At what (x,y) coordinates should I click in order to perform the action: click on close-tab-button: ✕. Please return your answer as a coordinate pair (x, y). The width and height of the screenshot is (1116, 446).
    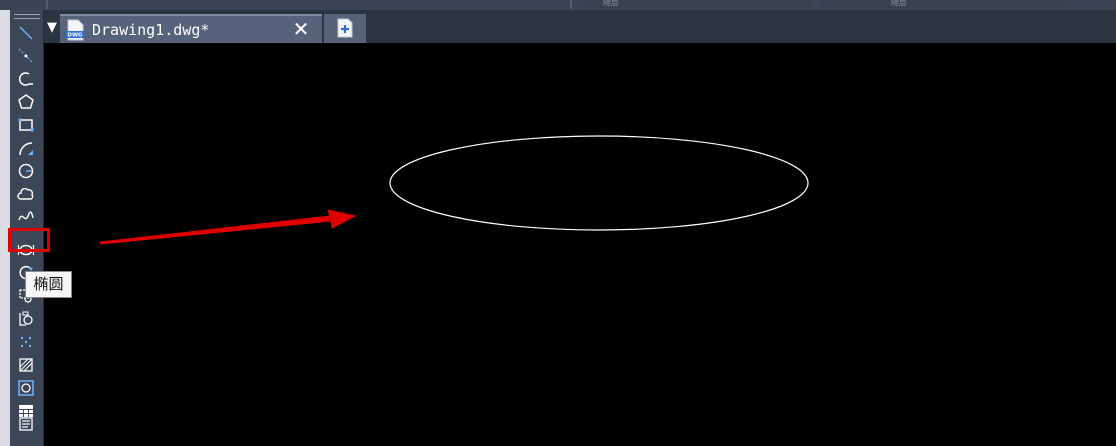
    Looking at the image, I should click on (301, 29).